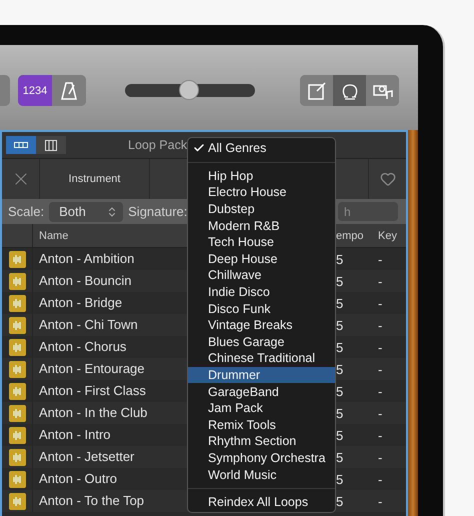 This screenshot has height=516, width=474. What do you see at coordinates (261, 308) in the screenshot?
I see `menu-item: Disco Funk` at bounding box center [261, 308].